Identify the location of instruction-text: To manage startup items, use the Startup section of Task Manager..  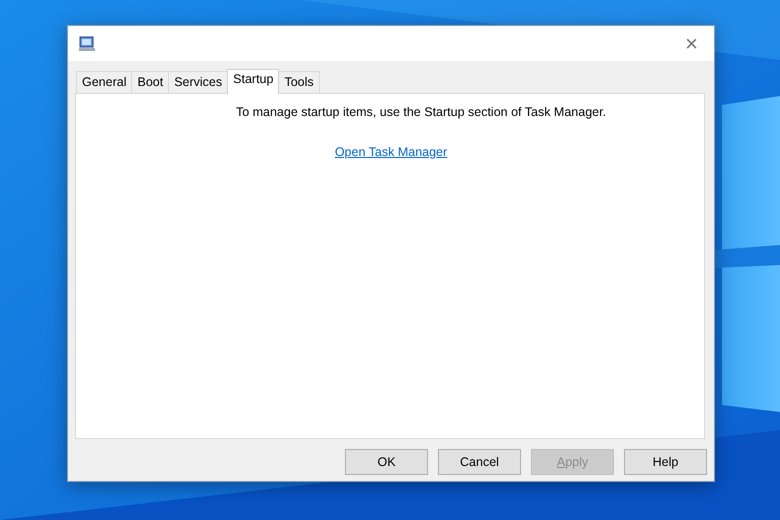
(420, 112).